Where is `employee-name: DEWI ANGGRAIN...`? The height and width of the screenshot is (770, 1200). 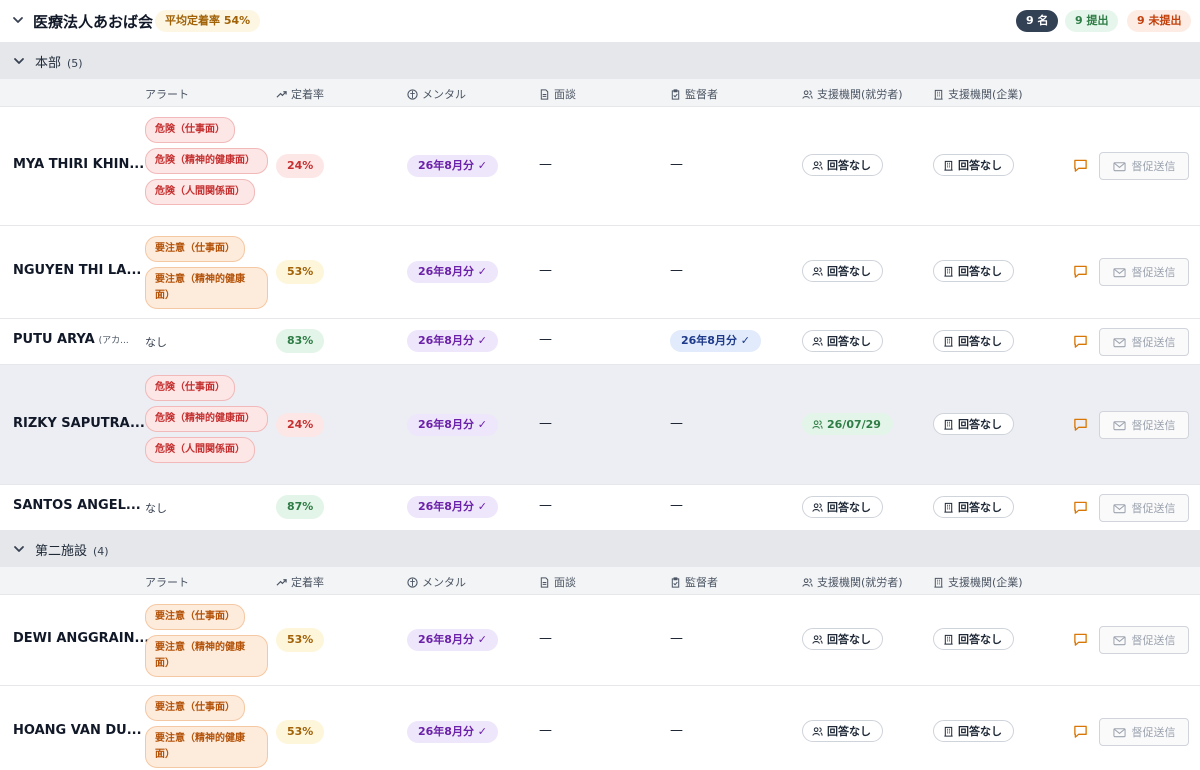 employee-name: DEWI ANGGRAIN... is located at coordinates (81, 638).